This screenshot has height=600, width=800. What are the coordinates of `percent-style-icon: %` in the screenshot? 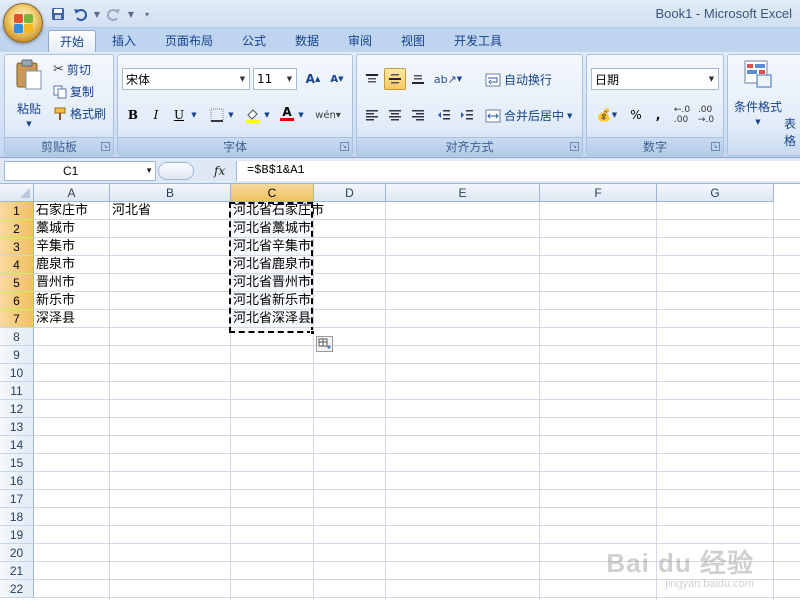 It's located at (636, 115).